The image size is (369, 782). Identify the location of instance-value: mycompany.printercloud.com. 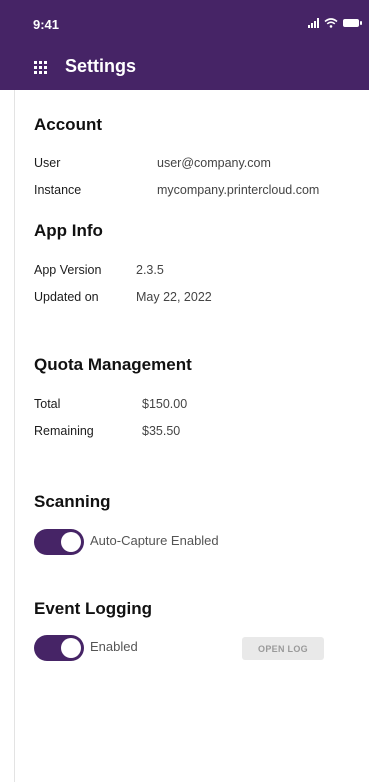
(238, 190).